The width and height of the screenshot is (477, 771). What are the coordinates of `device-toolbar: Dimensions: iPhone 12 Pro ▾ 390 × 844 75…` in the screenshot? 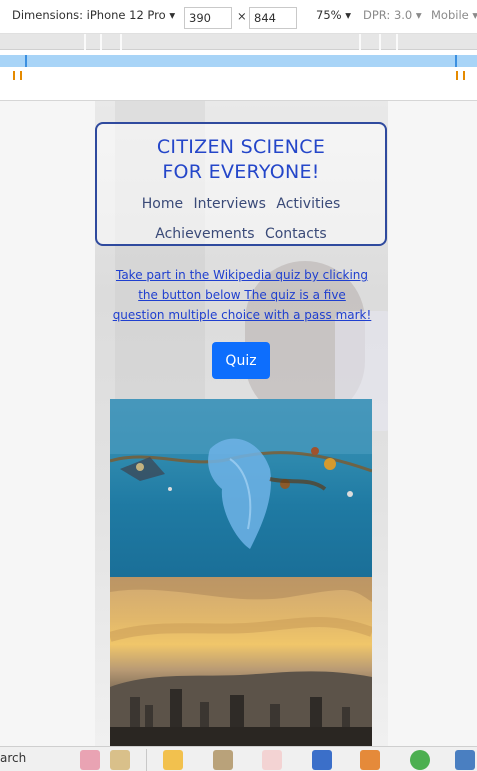 It's located at (238, 17).